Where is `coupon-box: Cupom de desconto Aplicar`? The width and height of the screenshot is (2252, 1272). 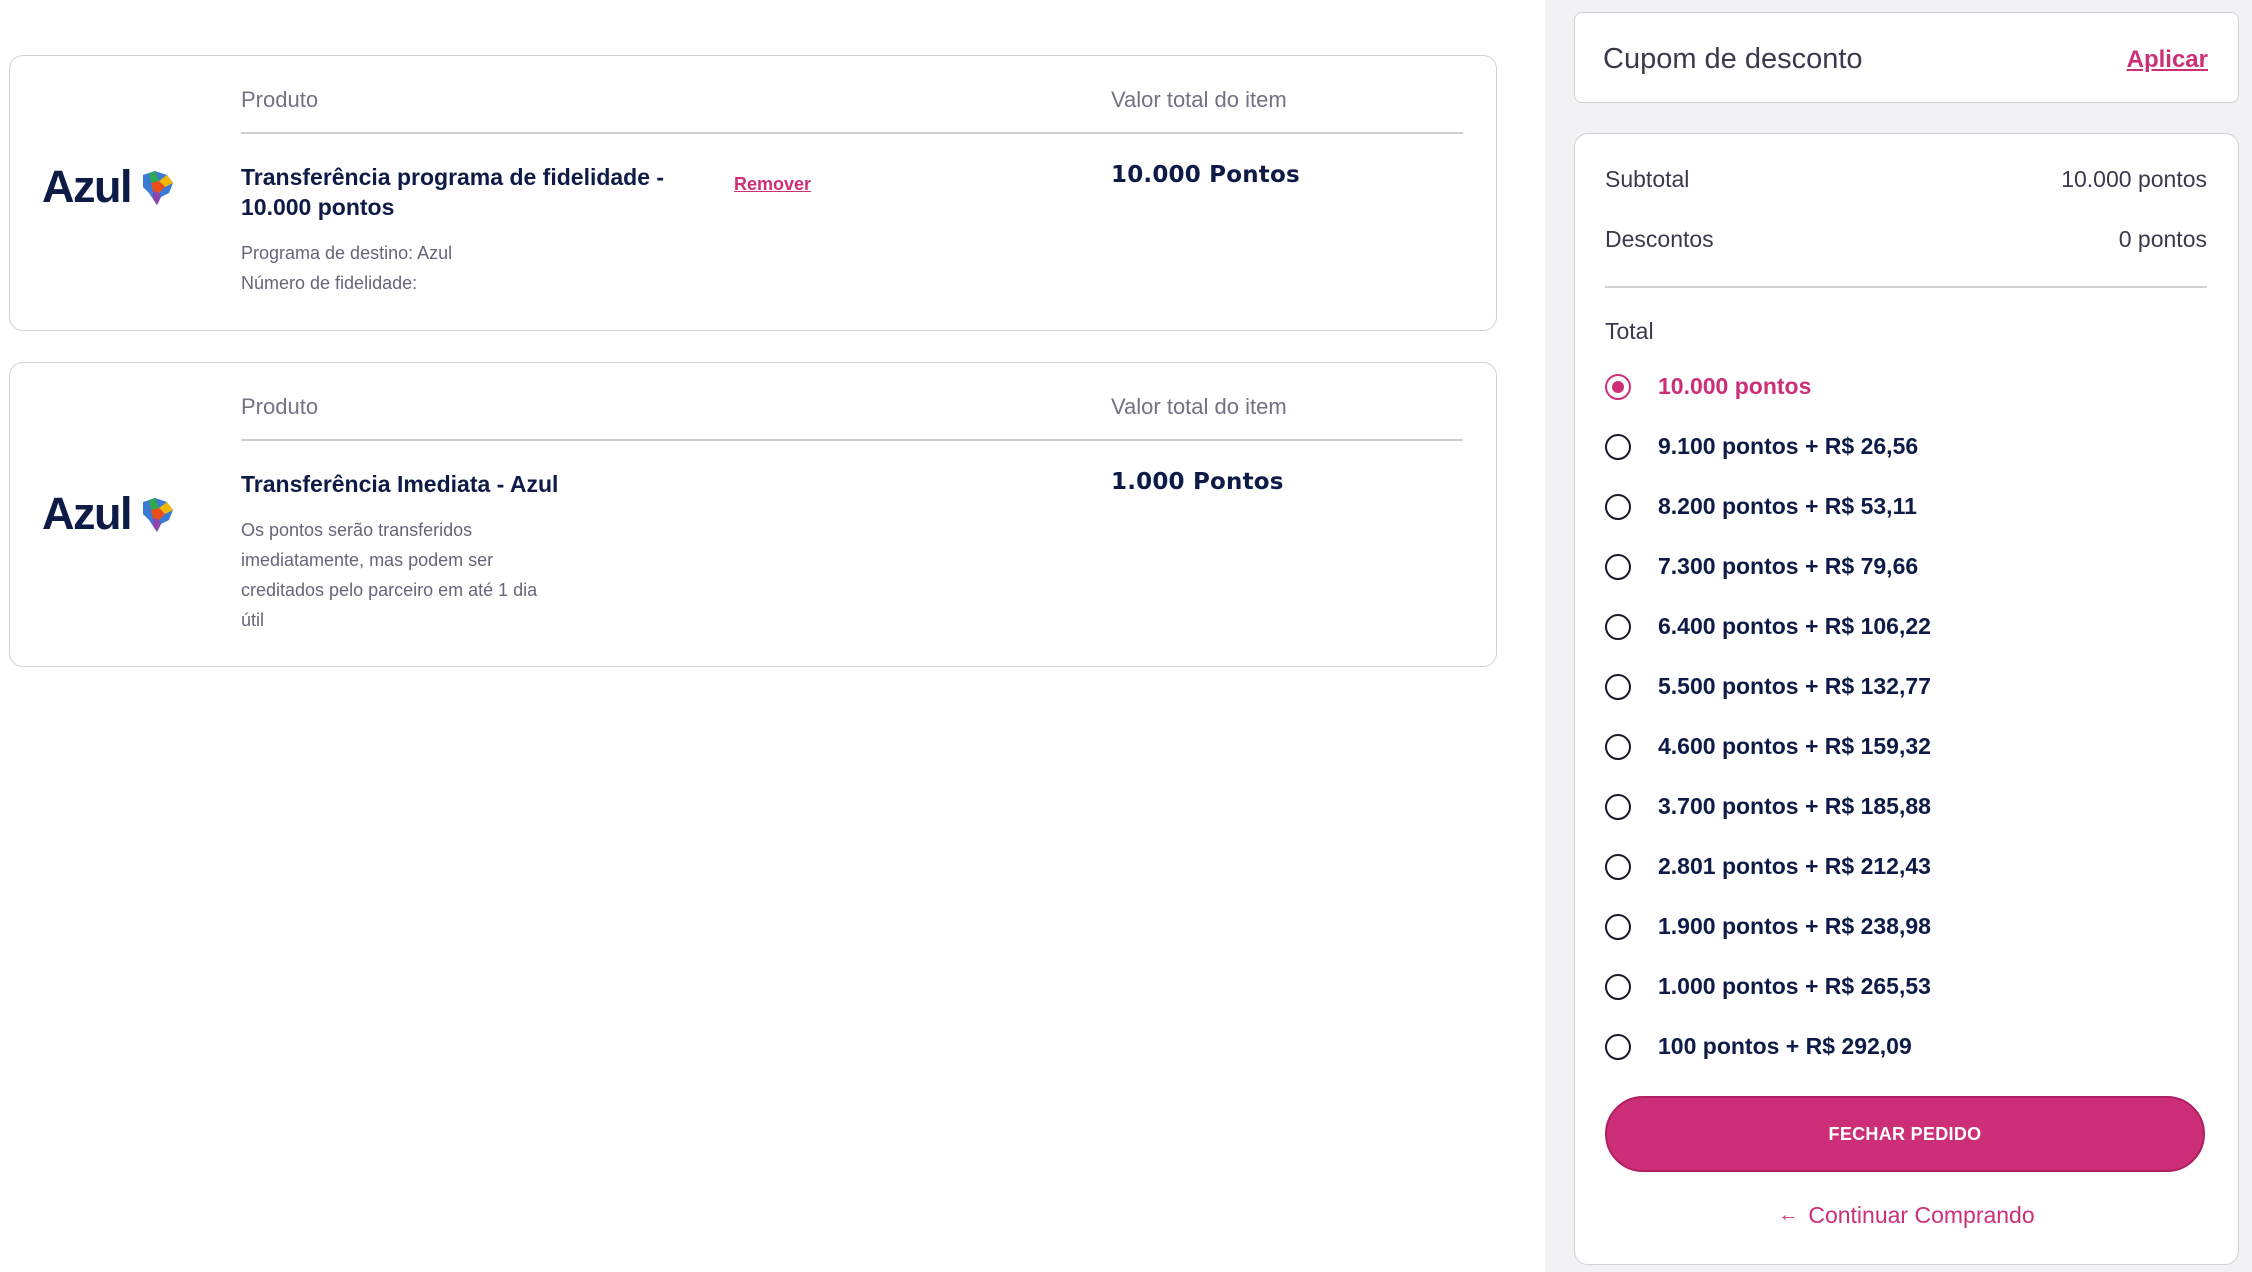
coupon-box: Cupom de desconto Aplicar is located at coordinates (1906, 57).